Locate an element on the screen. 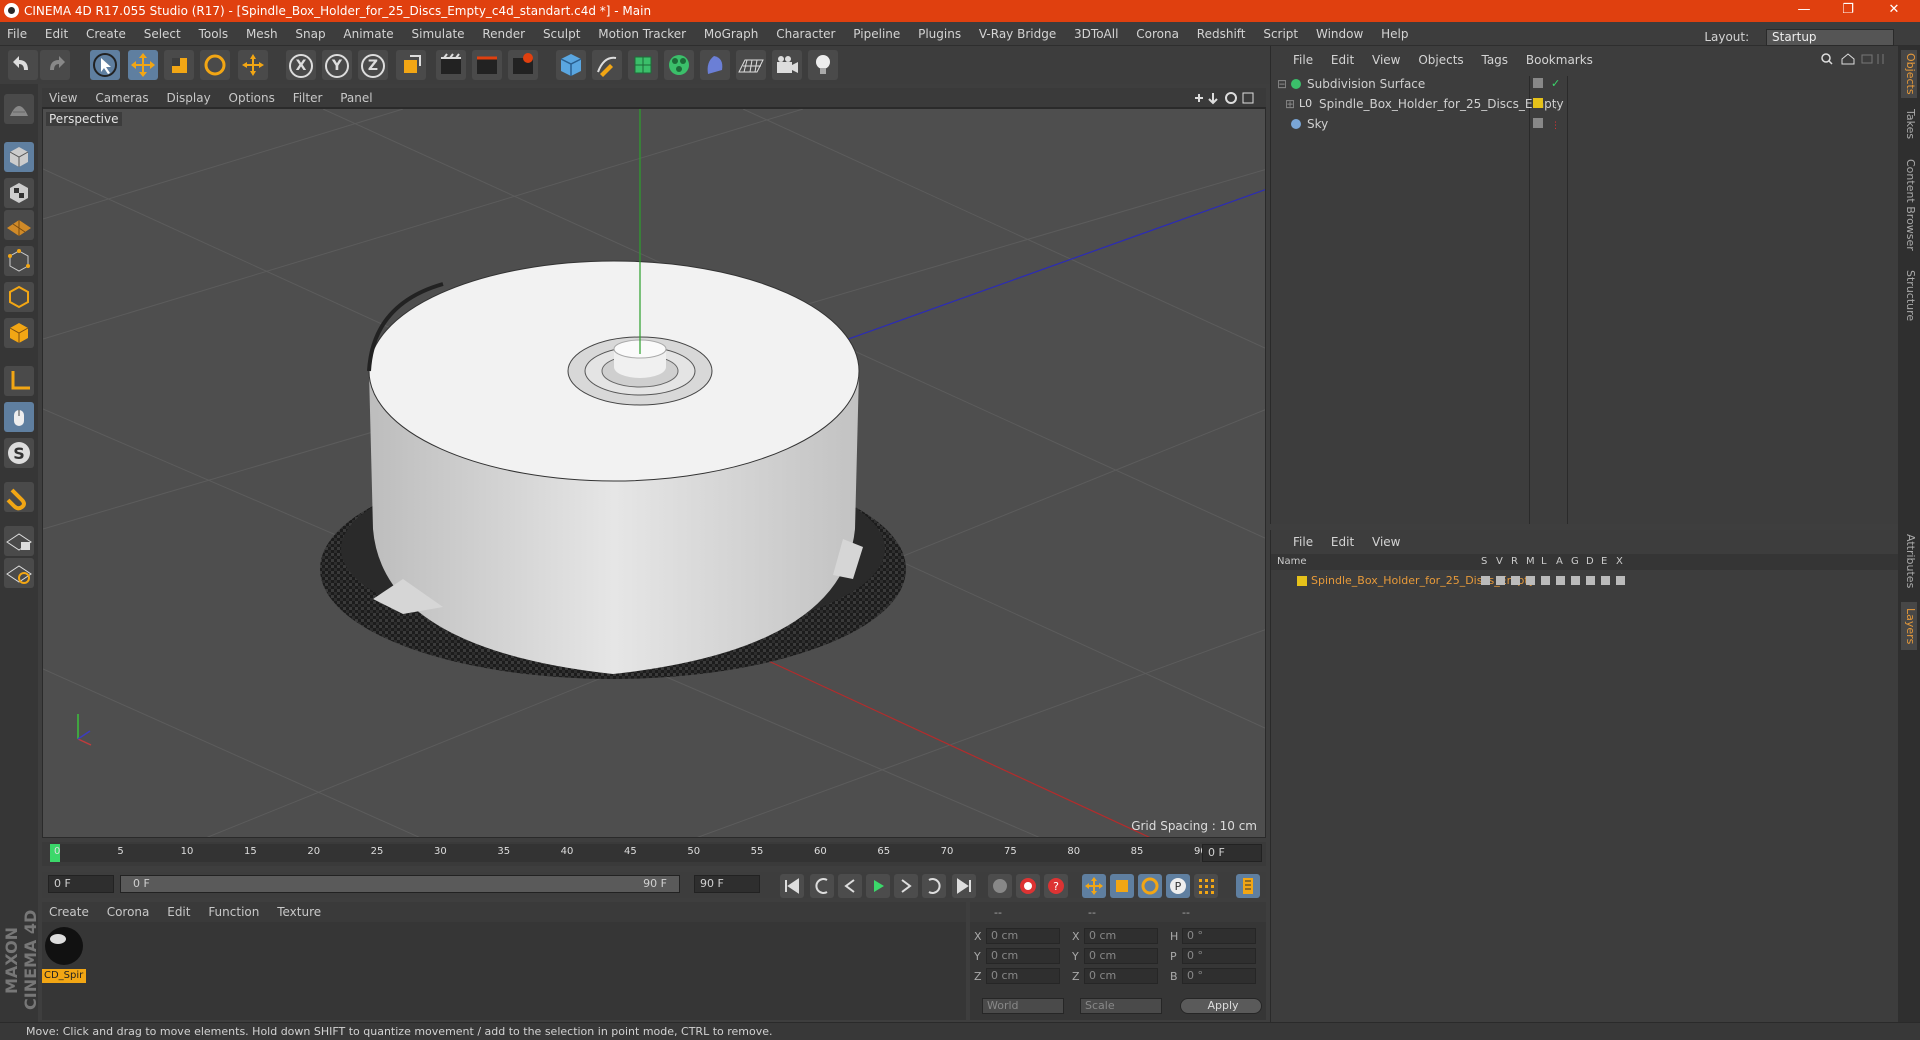  menu-render: Render is located at coordinates (503, 34).